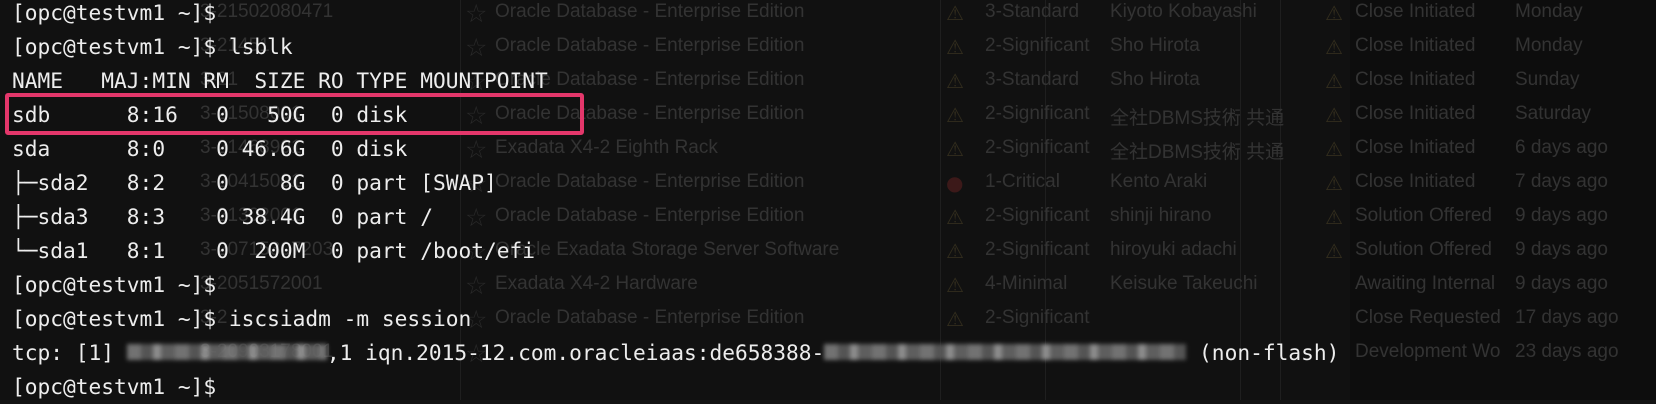 Image resolution: width=1656 pixels, height=404 pixels. What do you see at coordinates (226, 352) in the screenshot?
I see `redacted-ip` at bounding box center [226, 352].